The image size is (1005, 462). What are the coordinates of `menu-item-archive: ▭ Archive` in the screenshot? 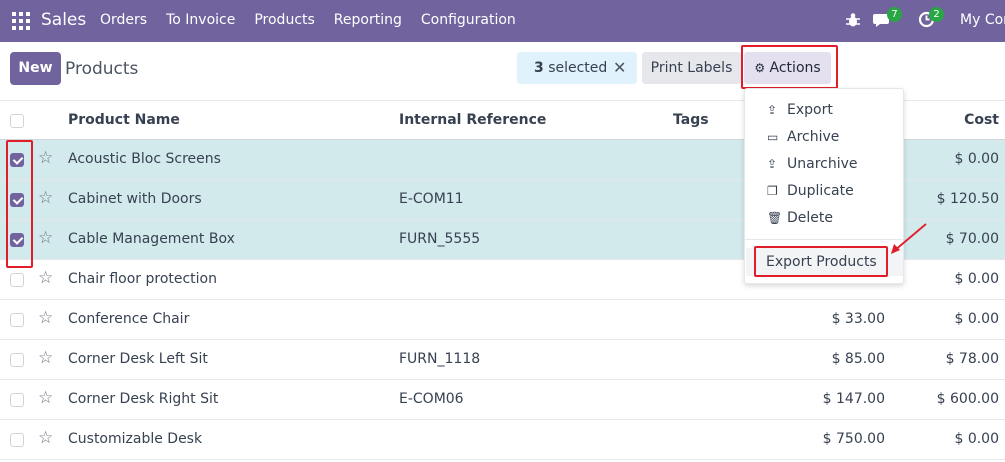 It's located at (803, 137).